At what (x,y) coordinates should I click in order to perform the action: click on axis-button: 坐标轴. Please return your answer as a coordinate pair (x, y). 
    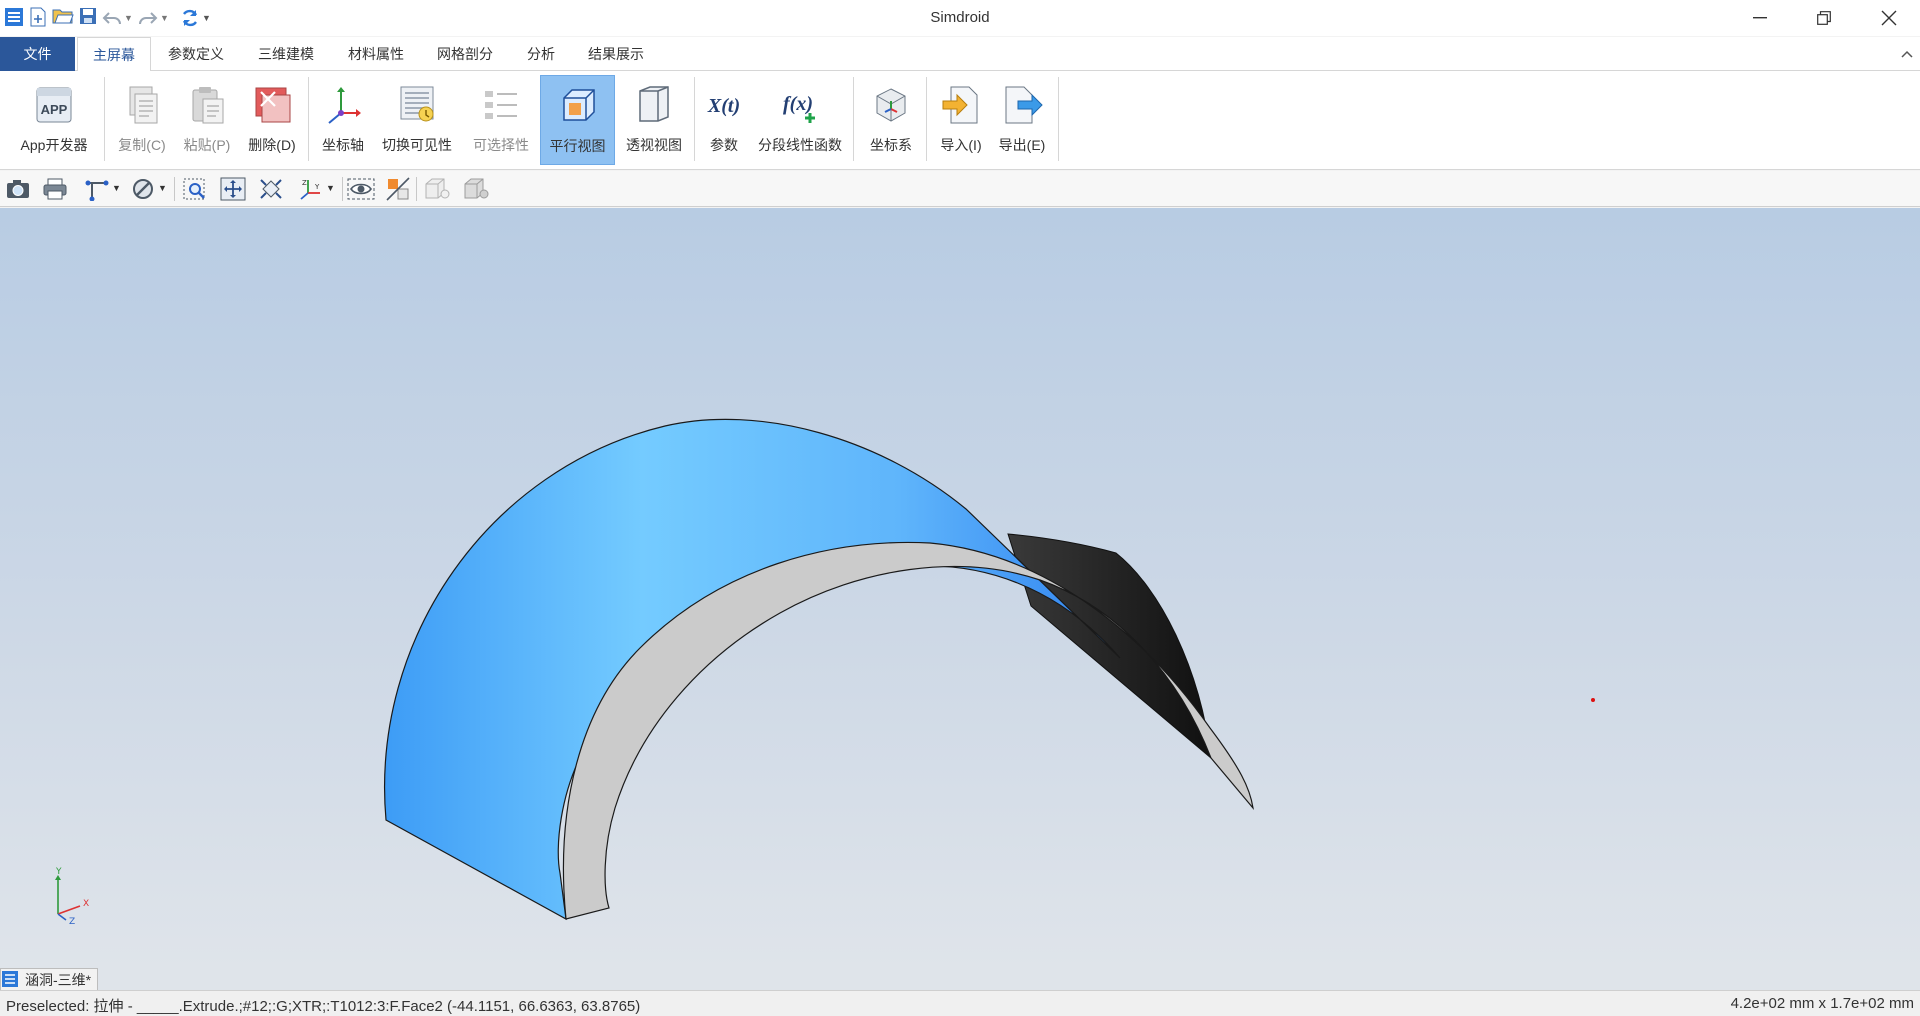
    Looking at the image, I should click on (343, 120).